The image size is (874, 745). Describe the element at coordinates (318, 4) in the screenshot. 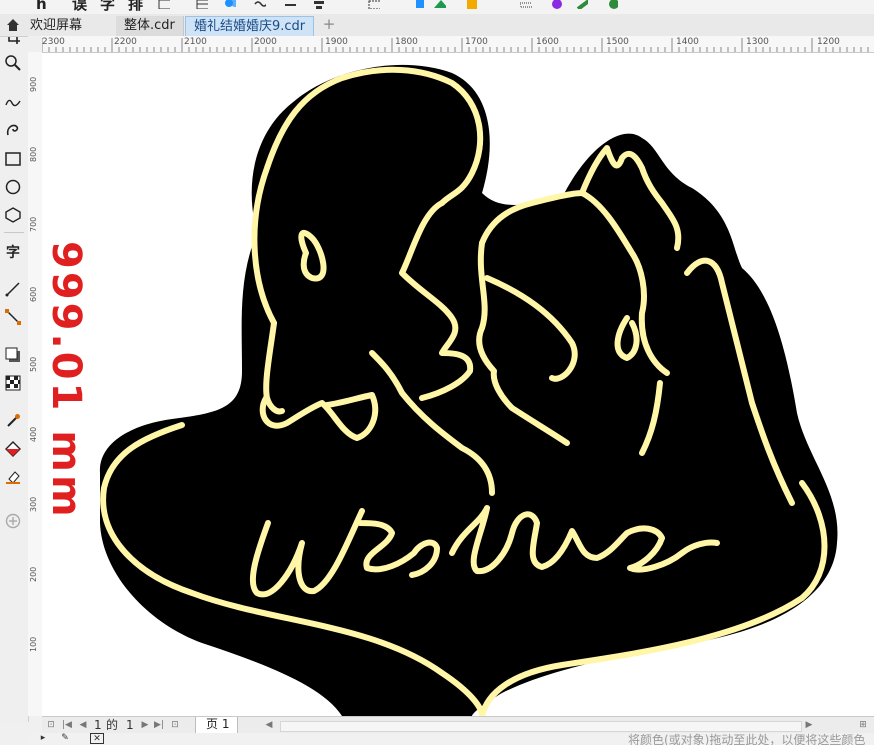

I see `align-icon` at that location.